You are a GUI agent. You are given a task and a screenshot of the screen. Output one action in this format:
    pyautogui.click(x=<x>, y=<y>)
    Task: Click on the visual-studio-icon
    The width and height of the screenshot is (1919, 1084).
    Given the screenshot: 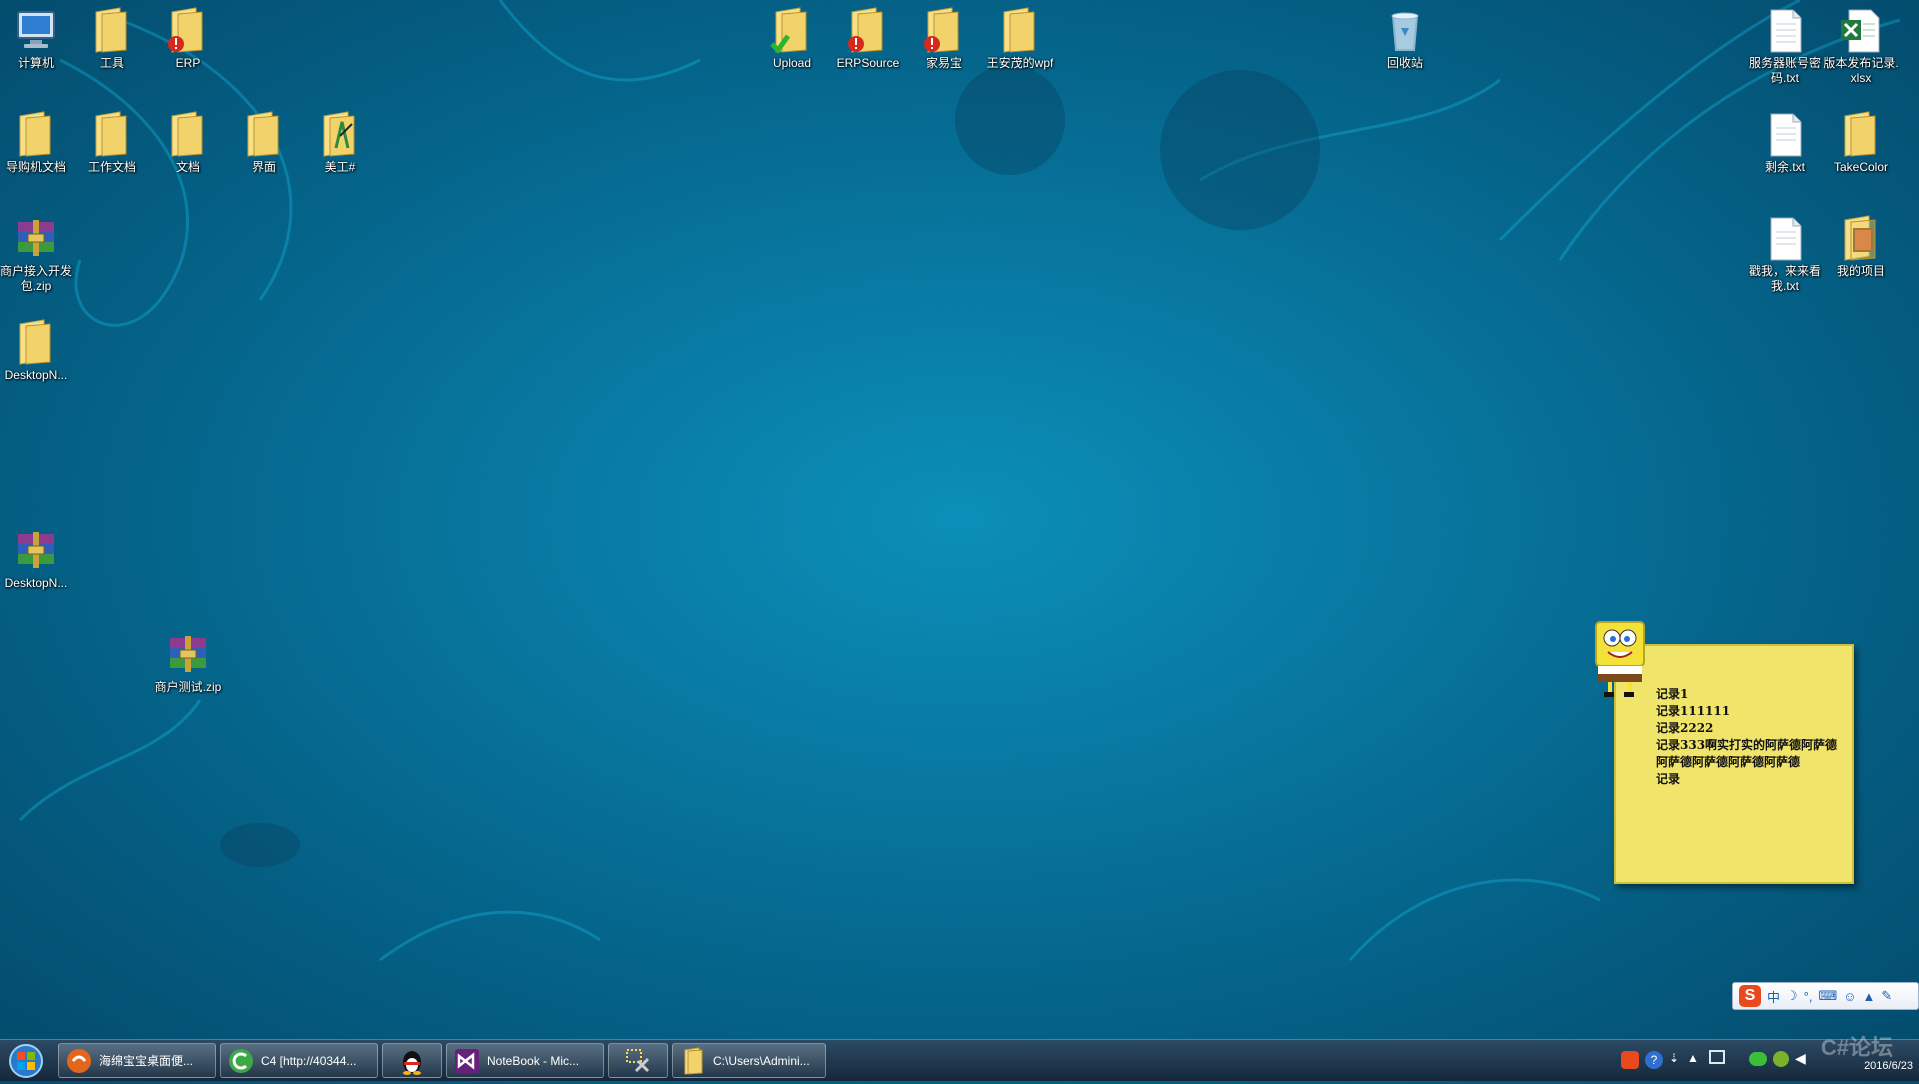 What is the action you would take?
    pyautogui.click(x=467, y=1061)
    